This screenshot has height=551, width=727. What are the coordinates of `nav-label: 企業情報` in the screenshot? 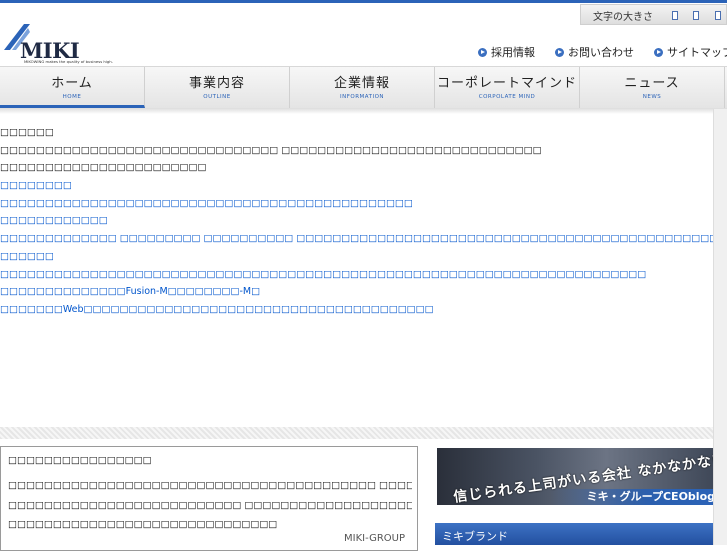 It's located at (361, 83).